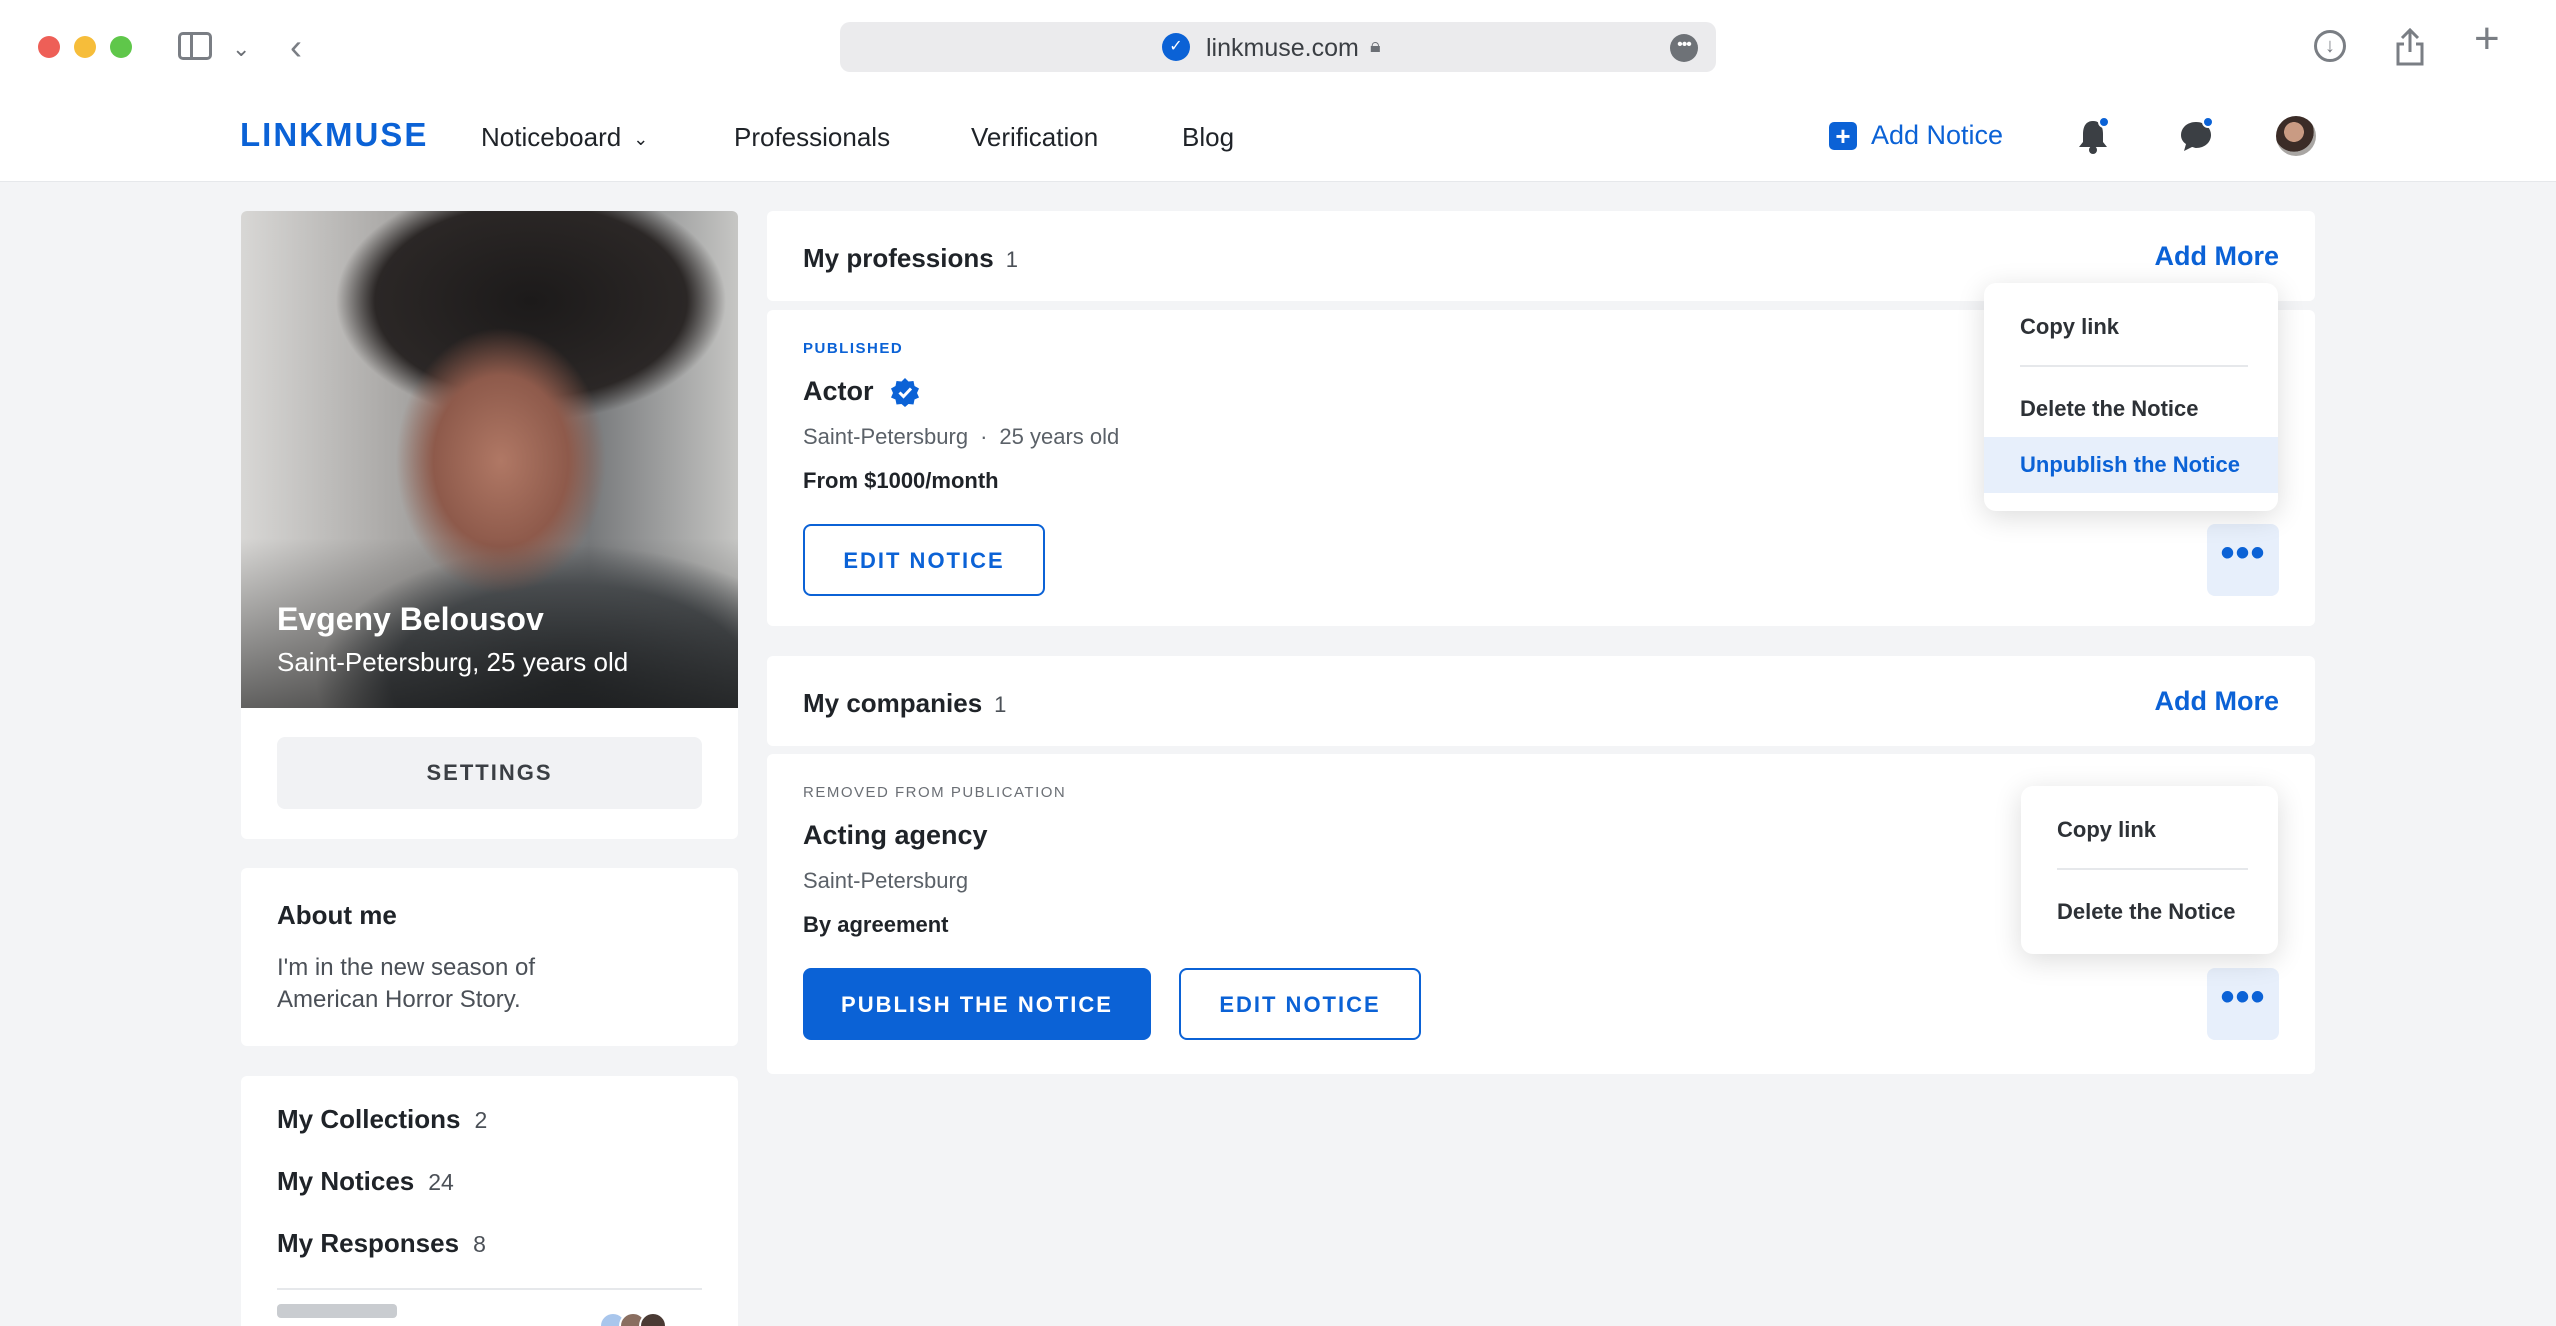 The width and height of the screenshot is (2556, 1326). I want to click on lock-icon: 🔒︎, so click(1375, 46).